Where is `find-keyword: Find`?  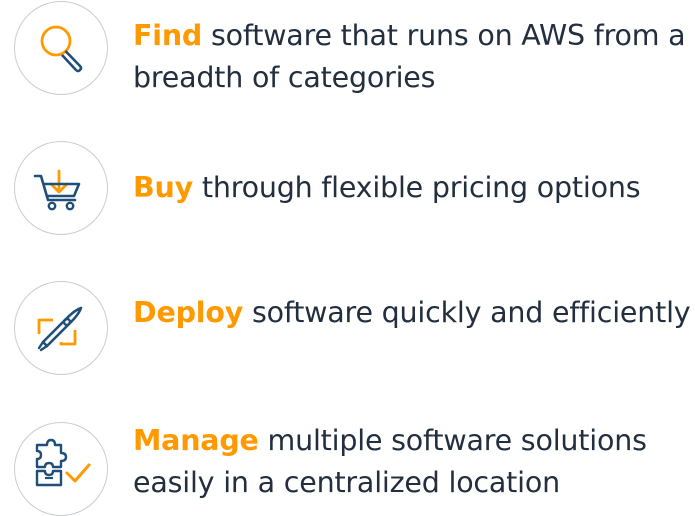 find-keyword: Find is located at coordinates (168, 35).